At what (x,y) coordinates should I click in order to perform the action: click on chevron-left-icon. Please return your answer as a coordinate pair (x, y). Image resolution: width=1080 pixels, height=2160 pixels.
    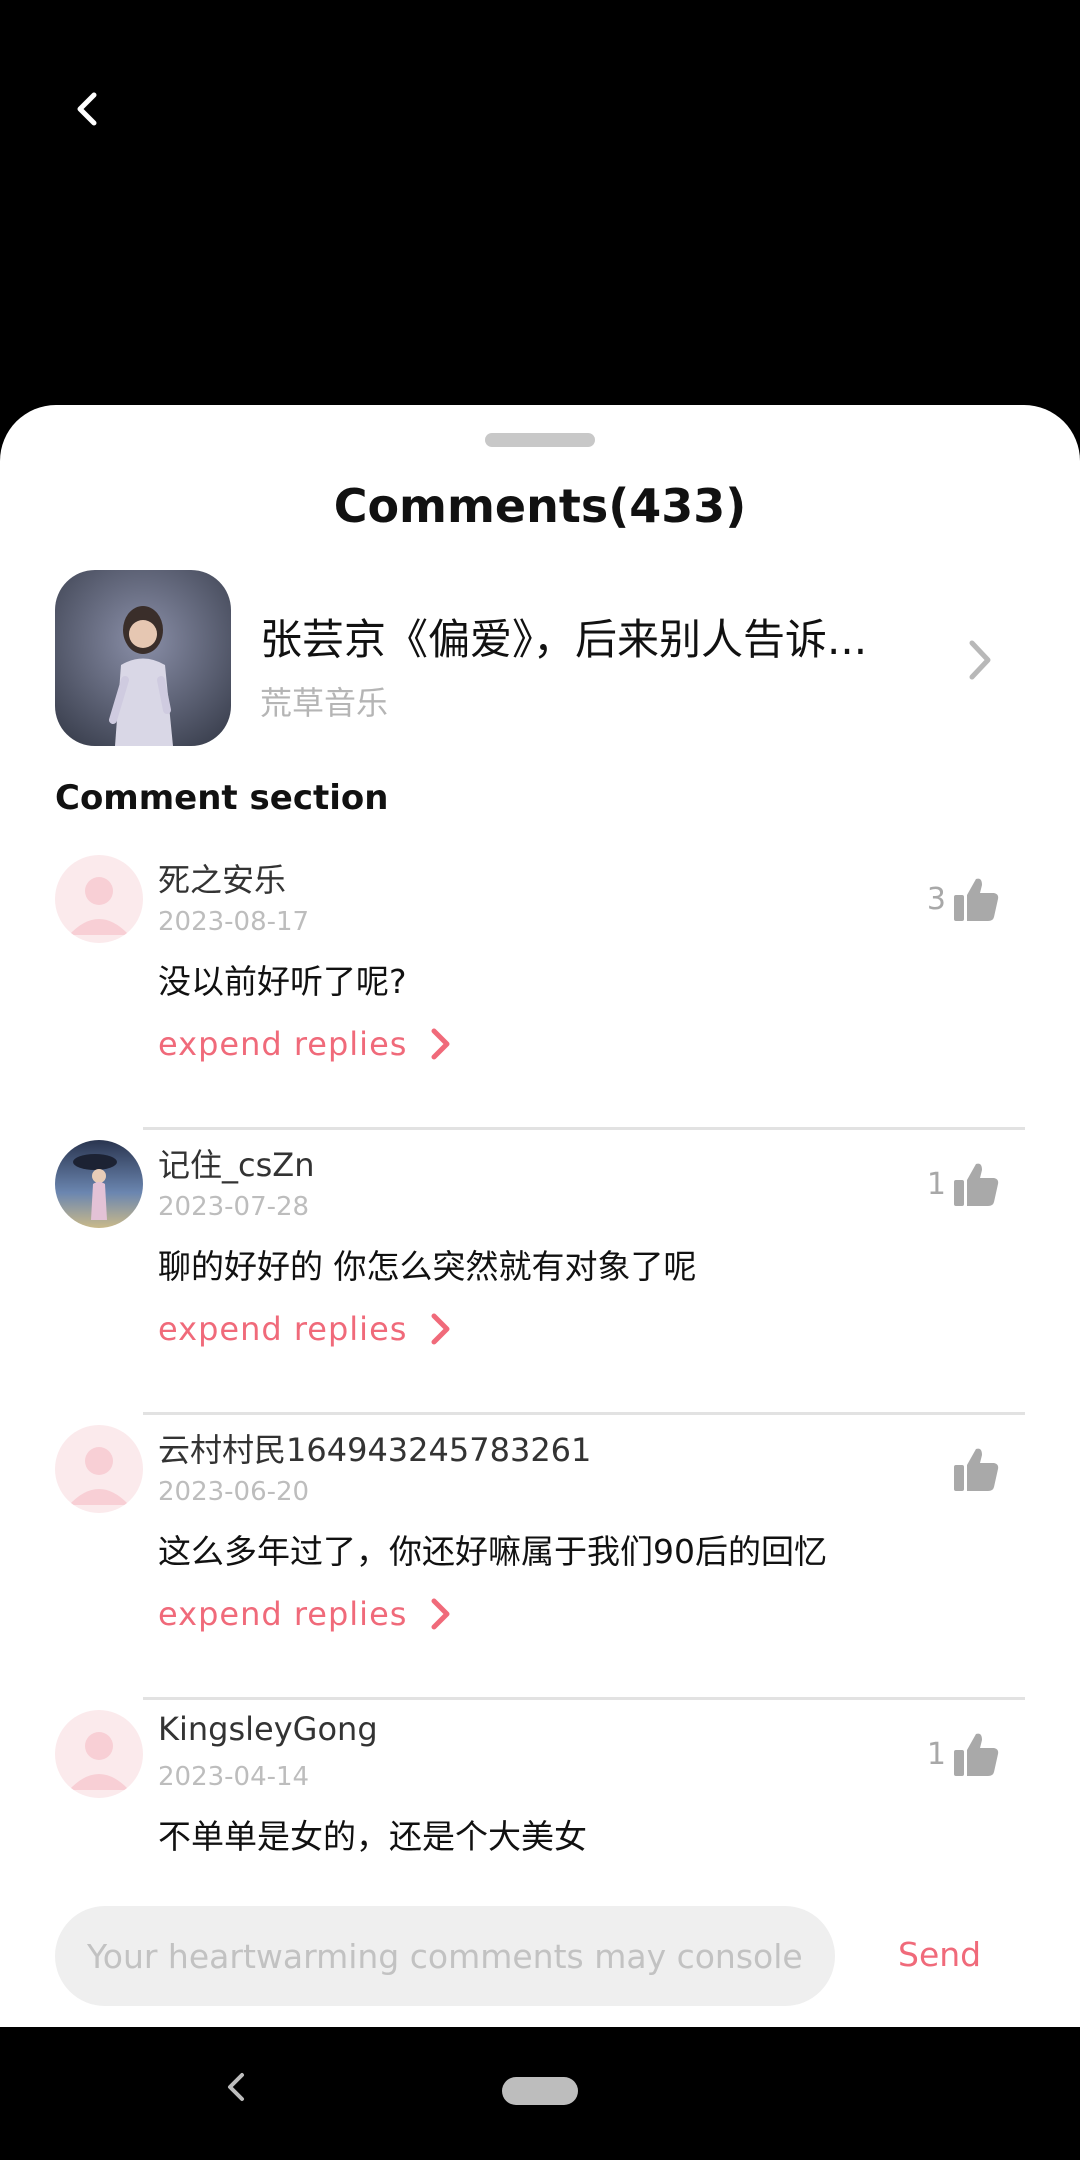
    Looking at the image, I should click on (87, 109).